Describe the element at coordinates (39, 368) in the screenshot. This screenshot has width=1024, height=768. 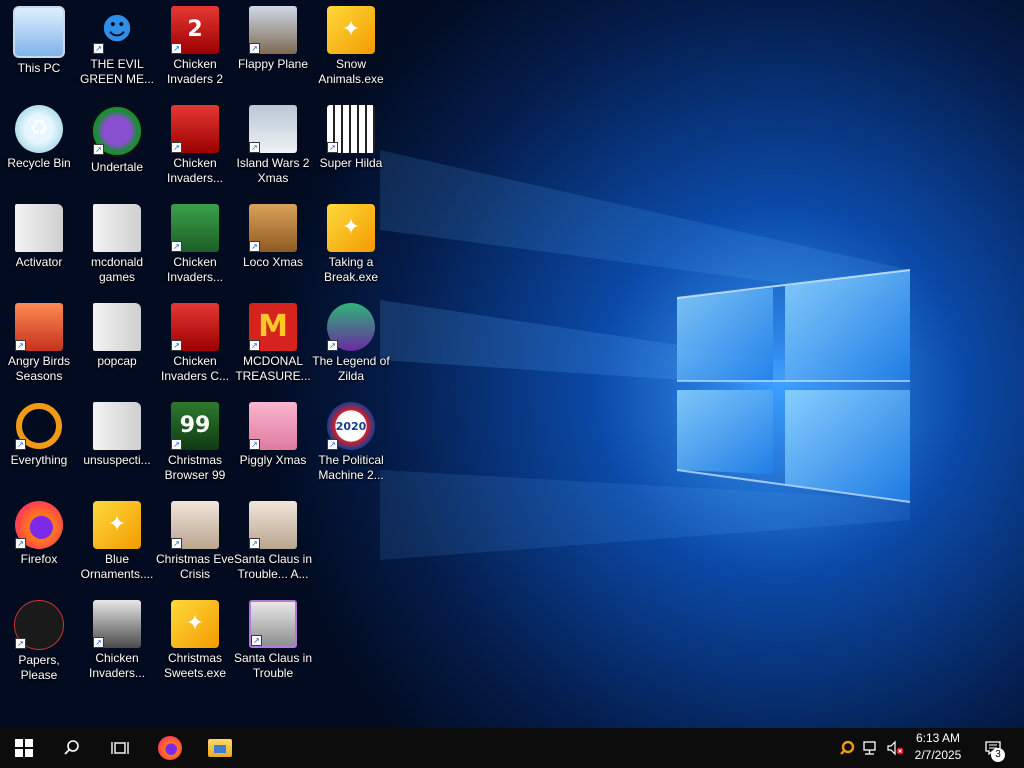
I see `desktop-icon-label: Angry Birds Seasons` at that location.